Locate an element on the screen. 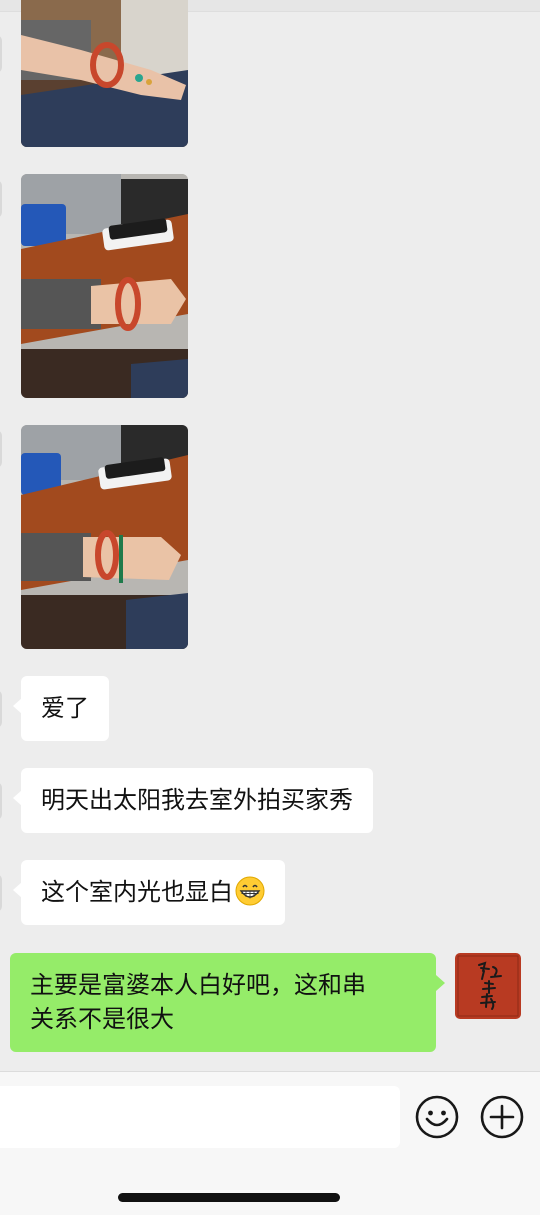 This screenshot has height=1215, width=540. emoji-icon is located at coordinates (437, 1117).